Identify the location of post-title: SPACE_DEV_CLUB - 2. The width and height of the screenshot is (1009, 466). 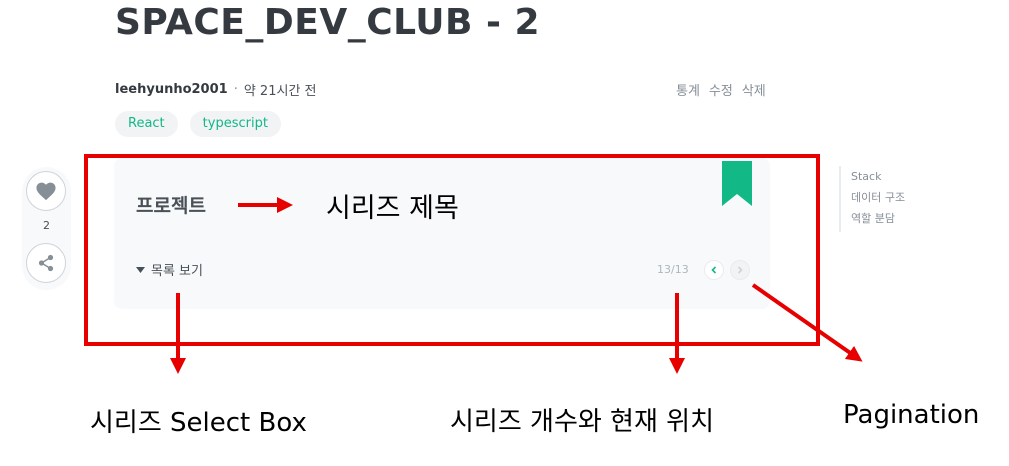
(328, 22).